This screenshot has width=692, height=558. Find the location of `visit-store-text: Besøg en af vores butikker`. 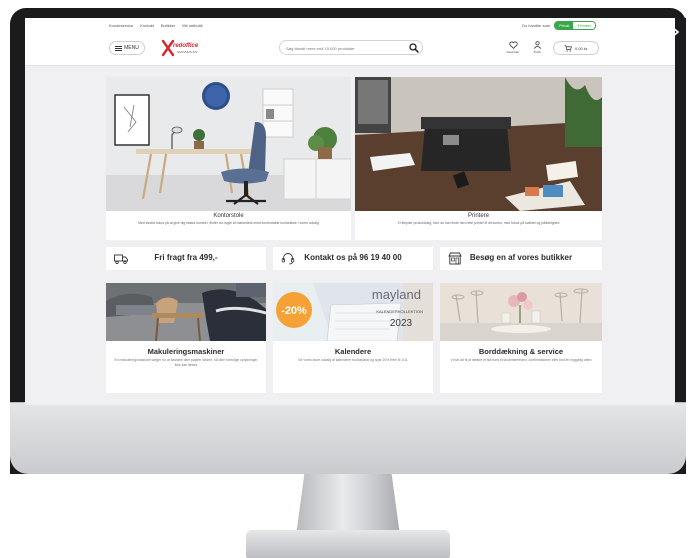

visit-store-text: Besøg en af vores butikker is located at coordinates (521, 257).